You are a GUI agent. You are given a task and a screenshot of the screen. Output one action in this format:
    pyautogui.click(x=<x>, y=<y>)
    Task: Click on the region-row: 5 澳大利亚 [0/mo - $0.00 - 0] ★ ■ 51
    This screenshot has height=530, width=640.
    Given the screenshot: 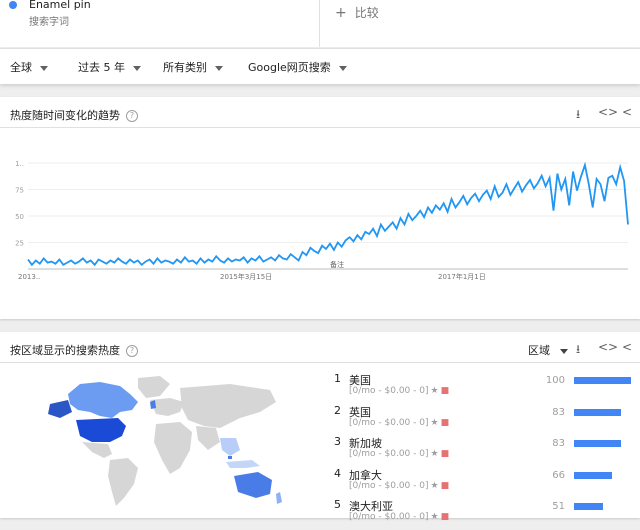 What is the action you would take?
    pyautogui.click(x=484, y=514)
    